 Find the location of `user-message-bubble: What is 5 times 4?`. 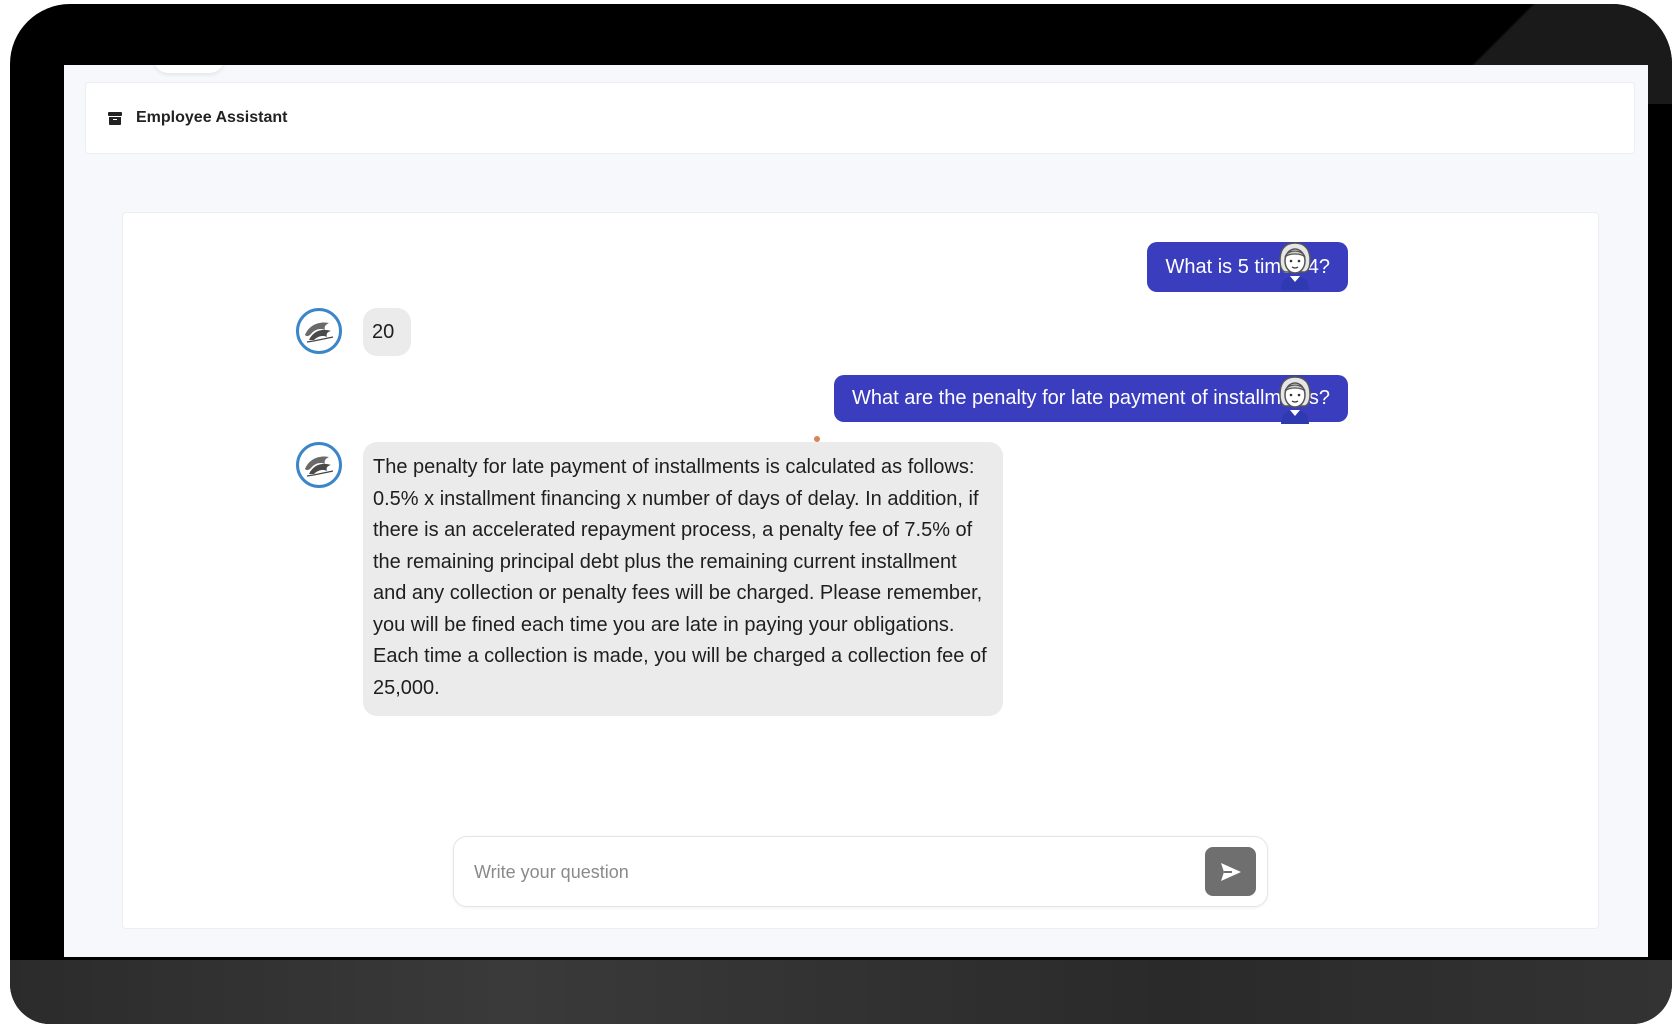

user-message-bubble: What is 5 times 4? is located at coordinates (1247, 267).